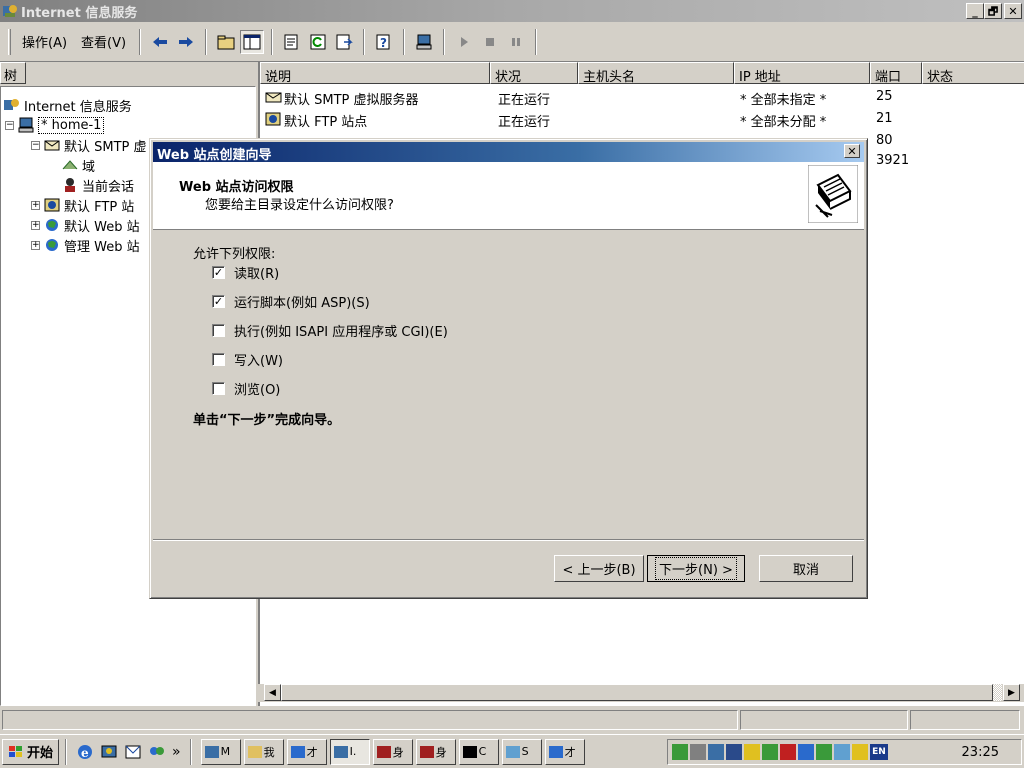 The height and width of the screenshot is (768, 1024). What do you see at coordinates (516, 42) in the screenshot?
I see `pause-icon` at bounding box center [516, 42].